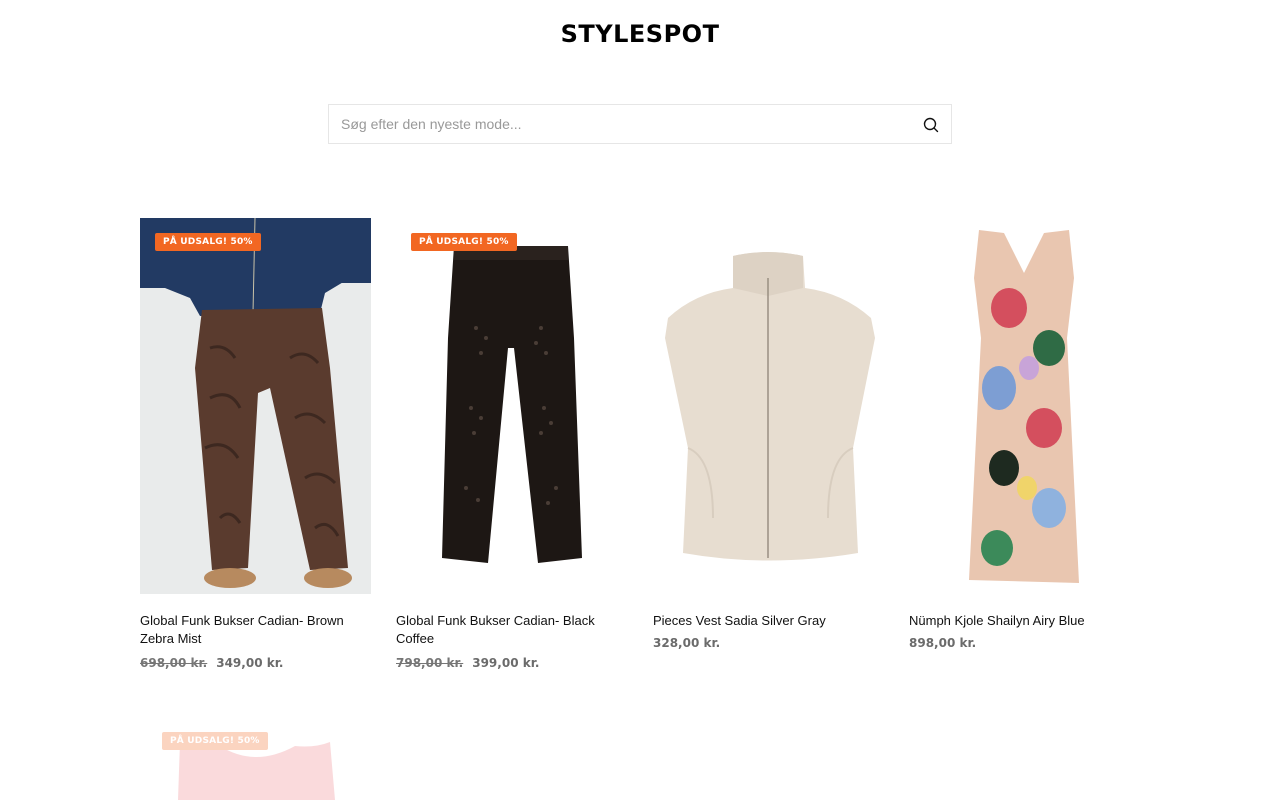 This screenshot has height=800, width=1280. Describe the element at coordinates (763, 621) in the screenshot. I see `product-title: Pieces Vest Sadia Silver Gray` at that location.